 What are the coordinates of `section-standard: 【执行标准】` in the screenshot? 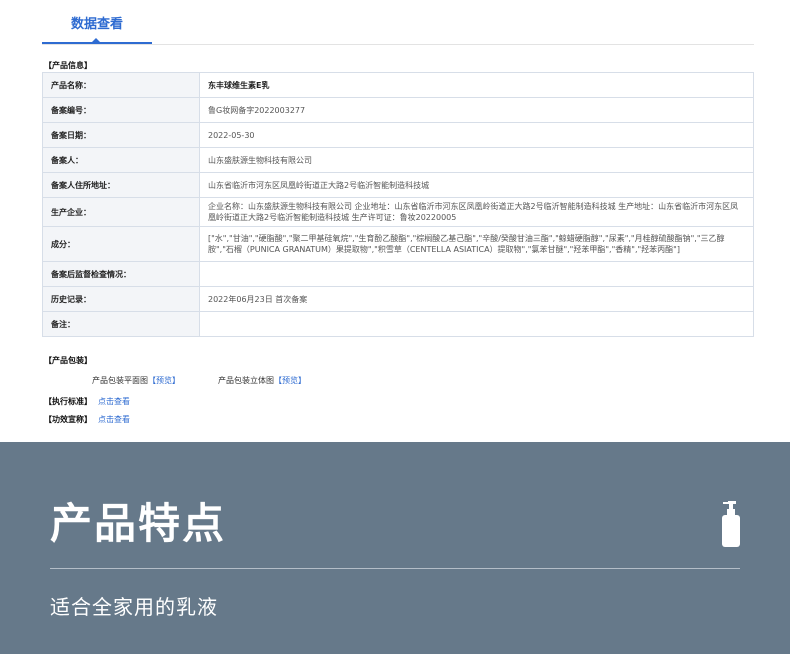 It's located at (68, 401).